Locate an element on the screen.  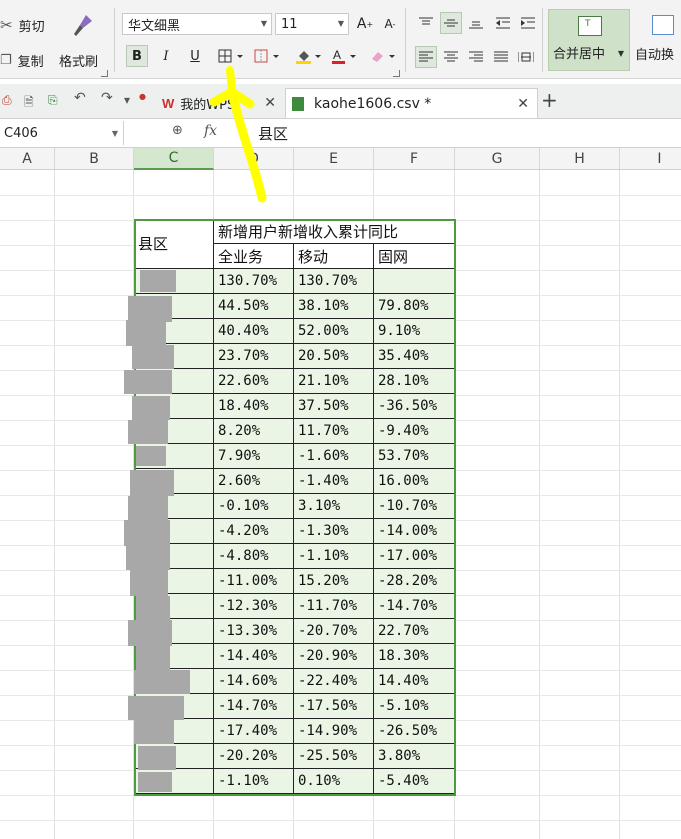
font-color-button: A is located at coordinates (345, 56).